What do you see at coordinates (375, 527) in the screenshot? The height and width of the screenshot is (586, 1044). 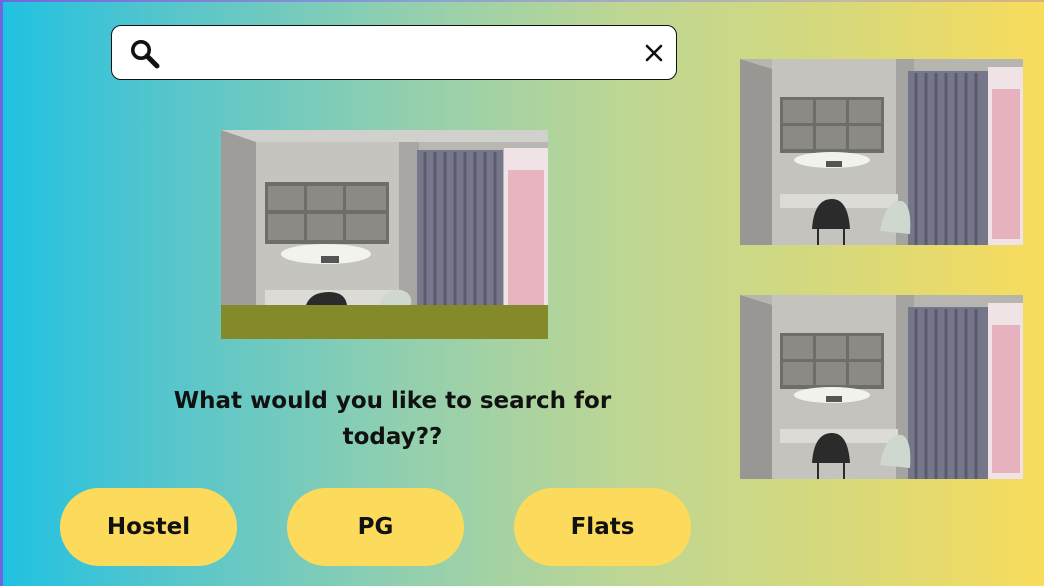 I see `pg-button: PG` at bounding box center [375, 527].